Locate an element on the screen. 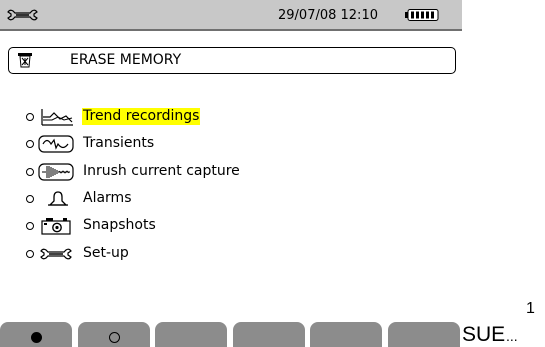  battery-full-icon is located at coordinates (422, 15).